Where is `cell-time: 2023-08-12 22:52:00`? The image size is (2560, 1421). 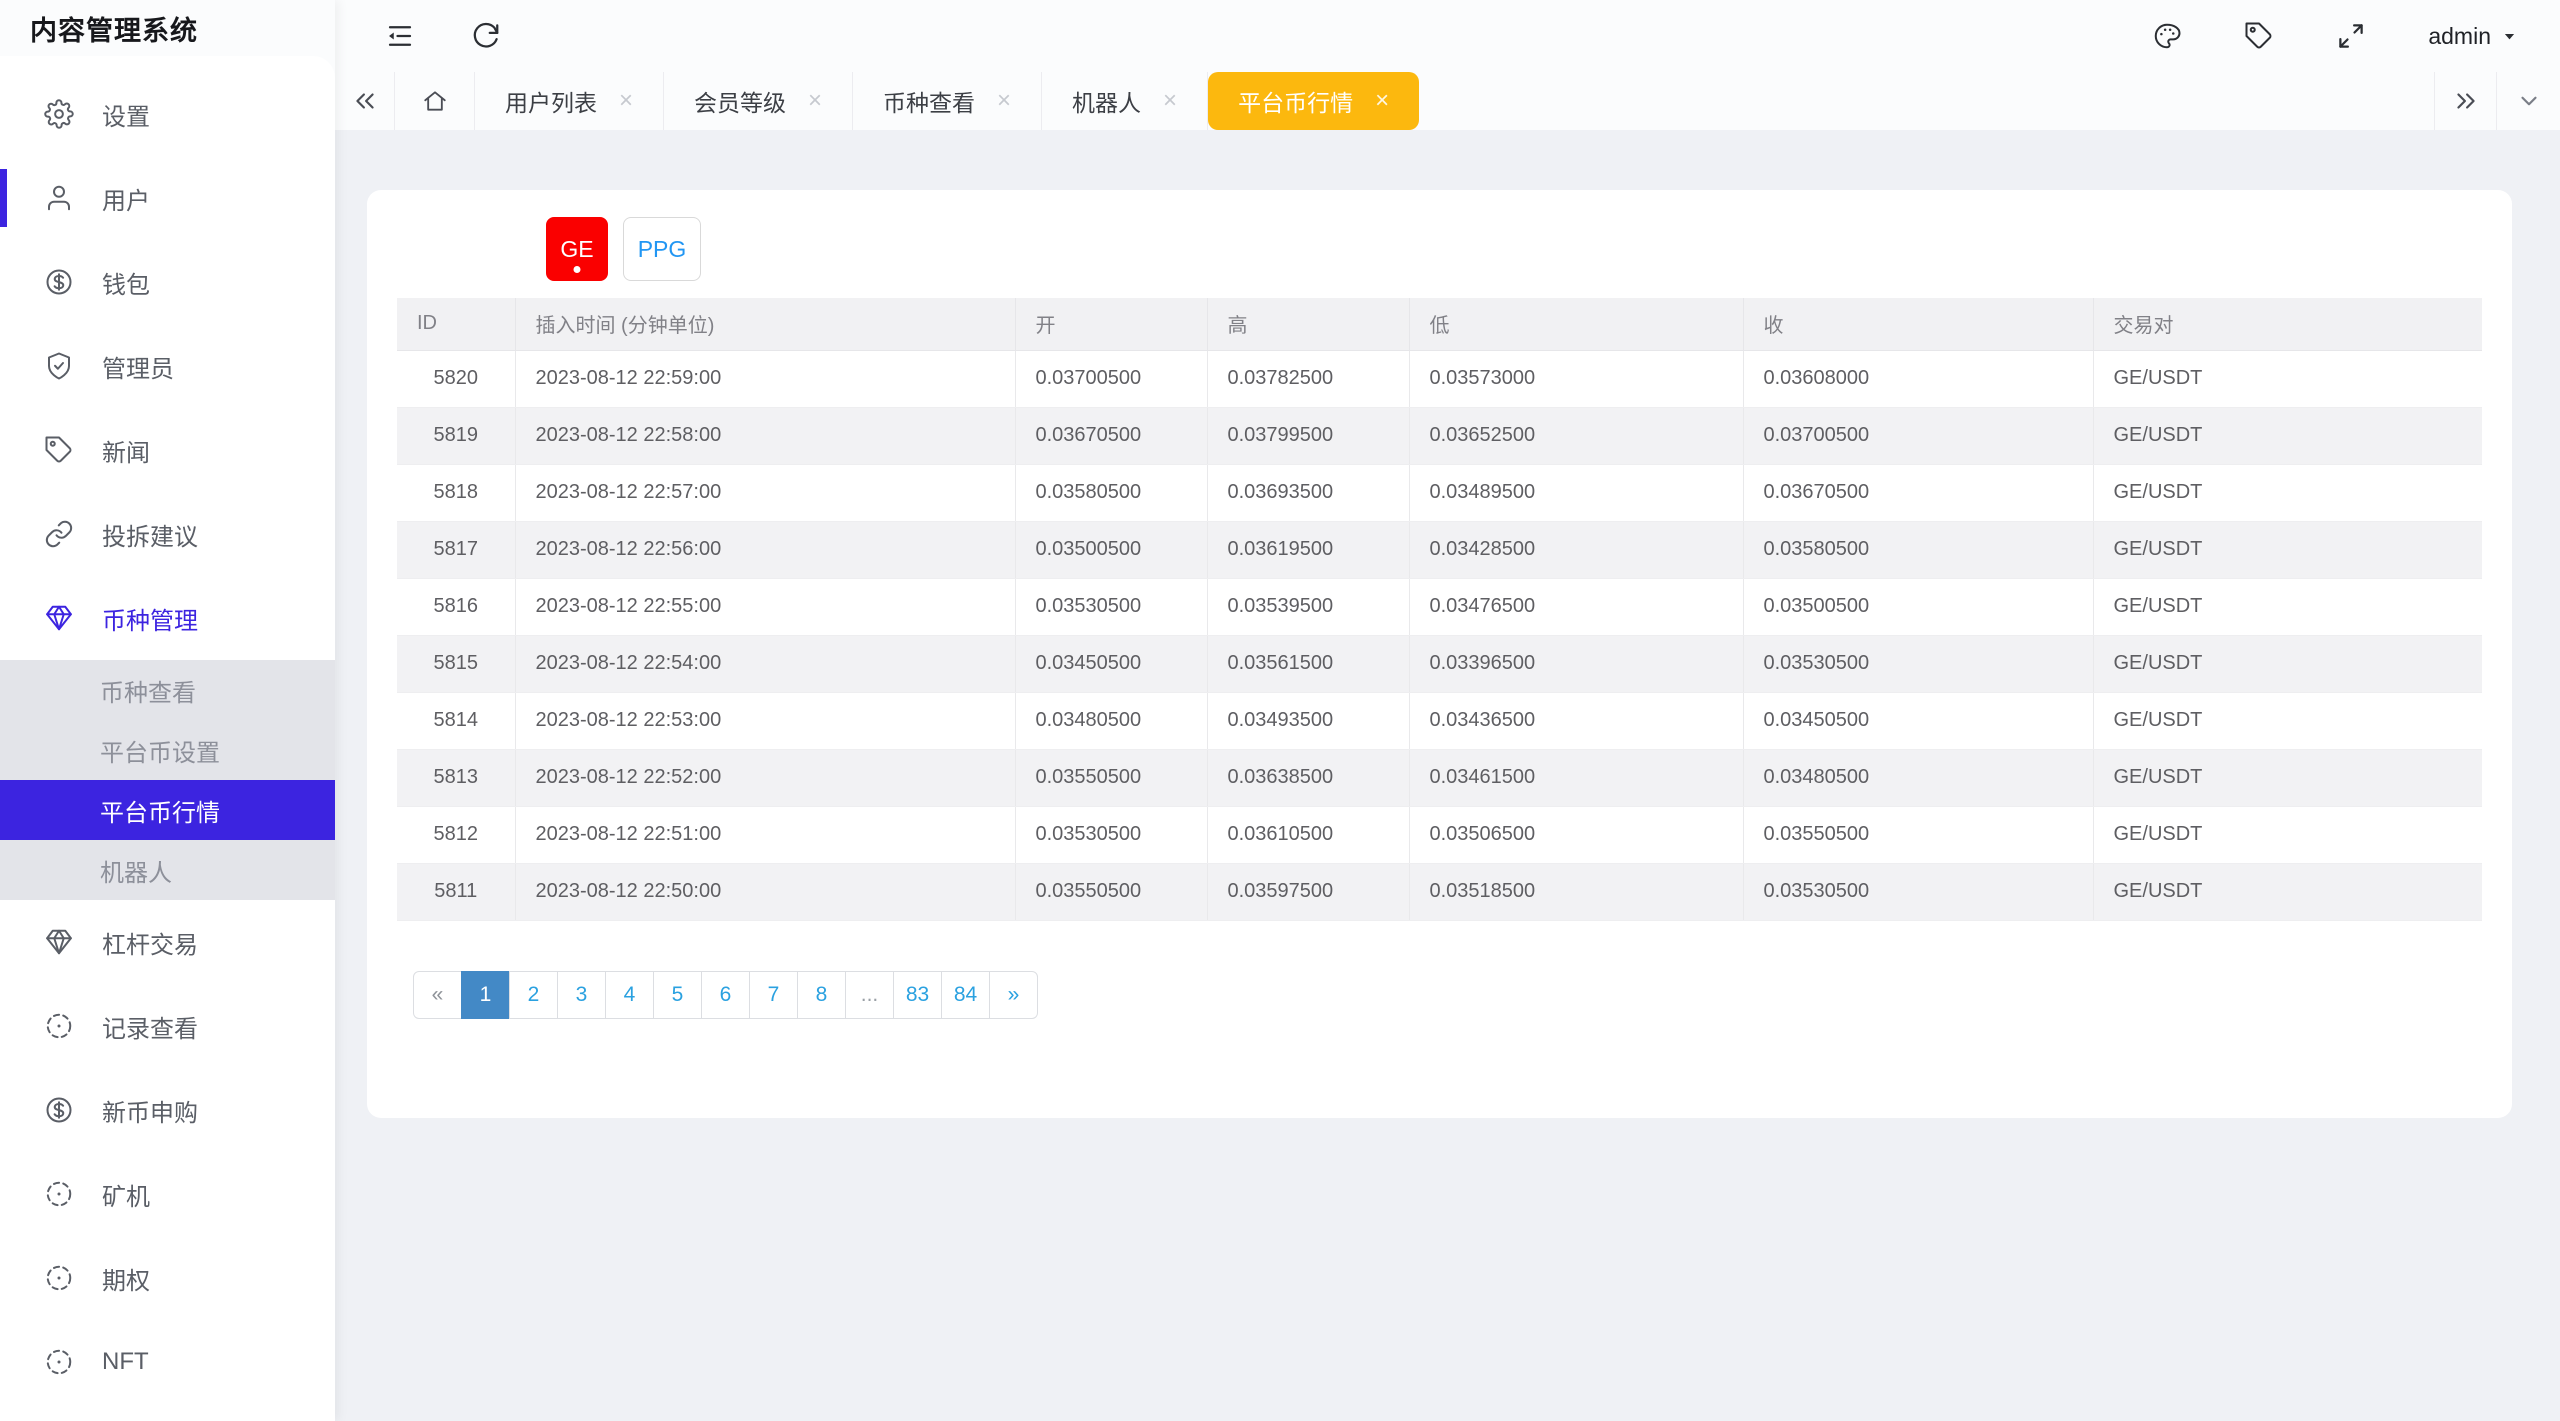
cell-time: 2023-08-12 22:52:00 is located at coordinates (765, 778).